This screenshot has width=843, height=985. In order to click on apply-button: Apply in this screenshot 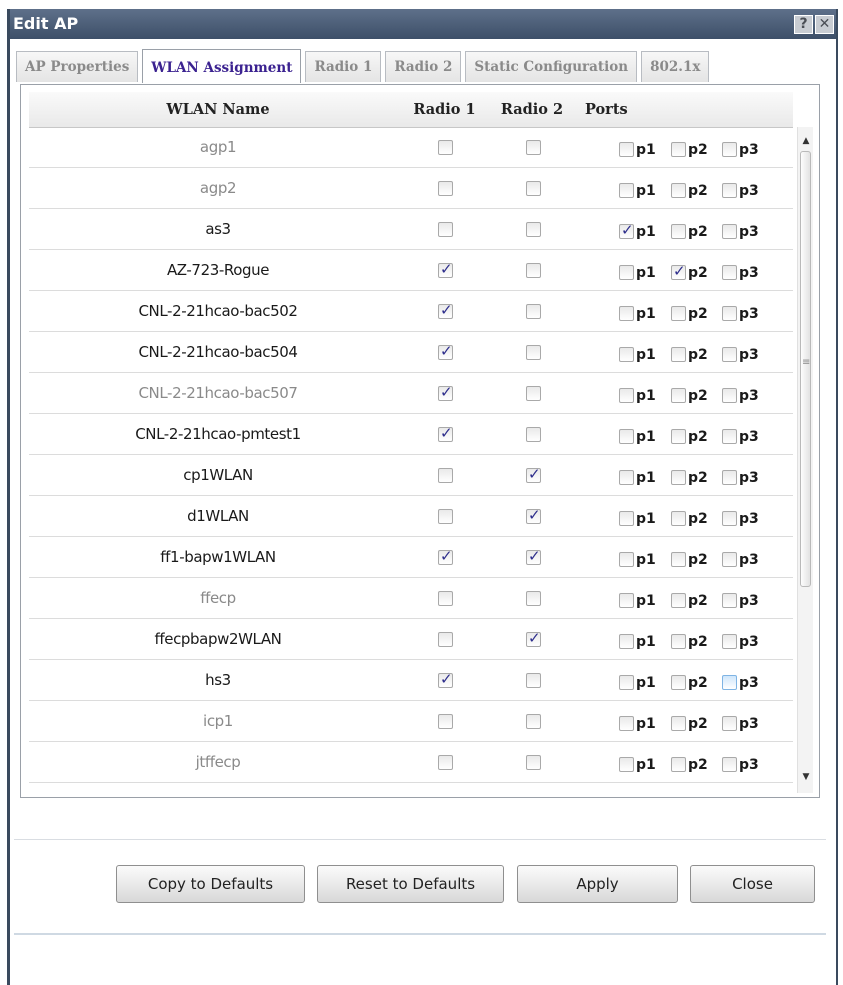, I will do `click(597, 884)`.